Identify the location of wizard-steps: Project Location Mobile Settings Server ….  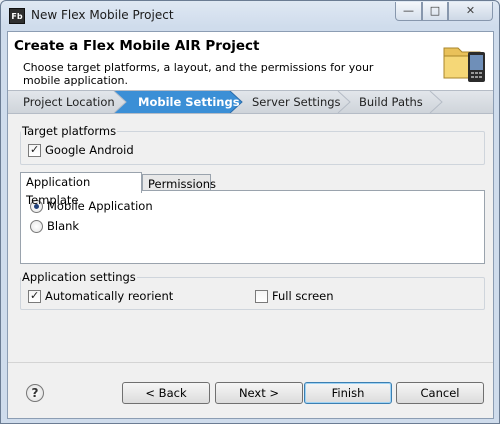
(250, 102).